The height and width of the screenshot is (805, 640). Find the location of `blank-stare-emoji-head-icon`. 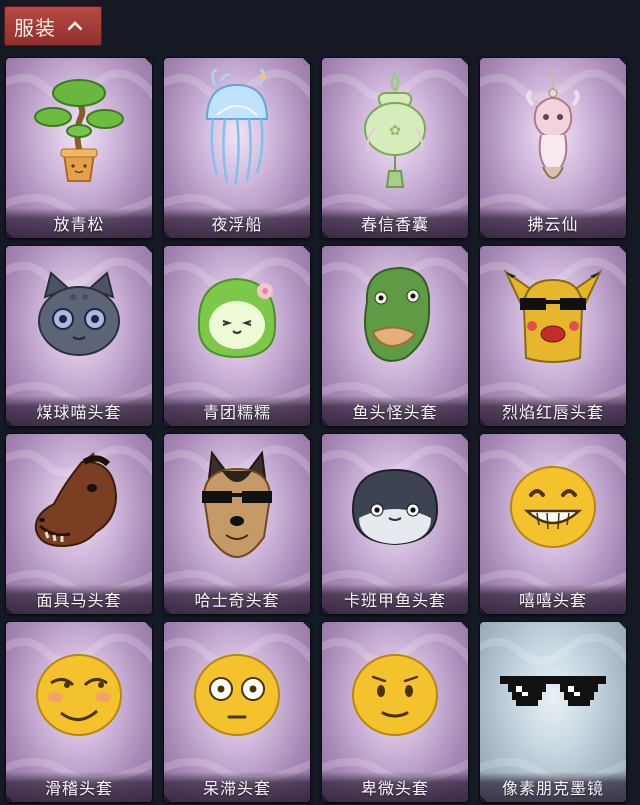

blank-stare-emoji-head-icon is located at coordinates (237, 693).